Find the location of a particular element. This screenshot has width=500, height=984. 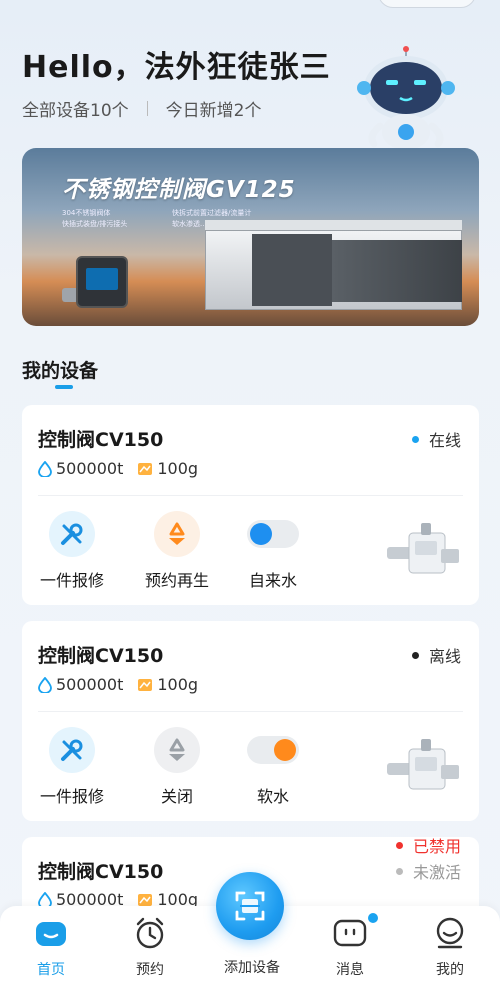

alarm-clock-icon is located at coordinates (150, 933).